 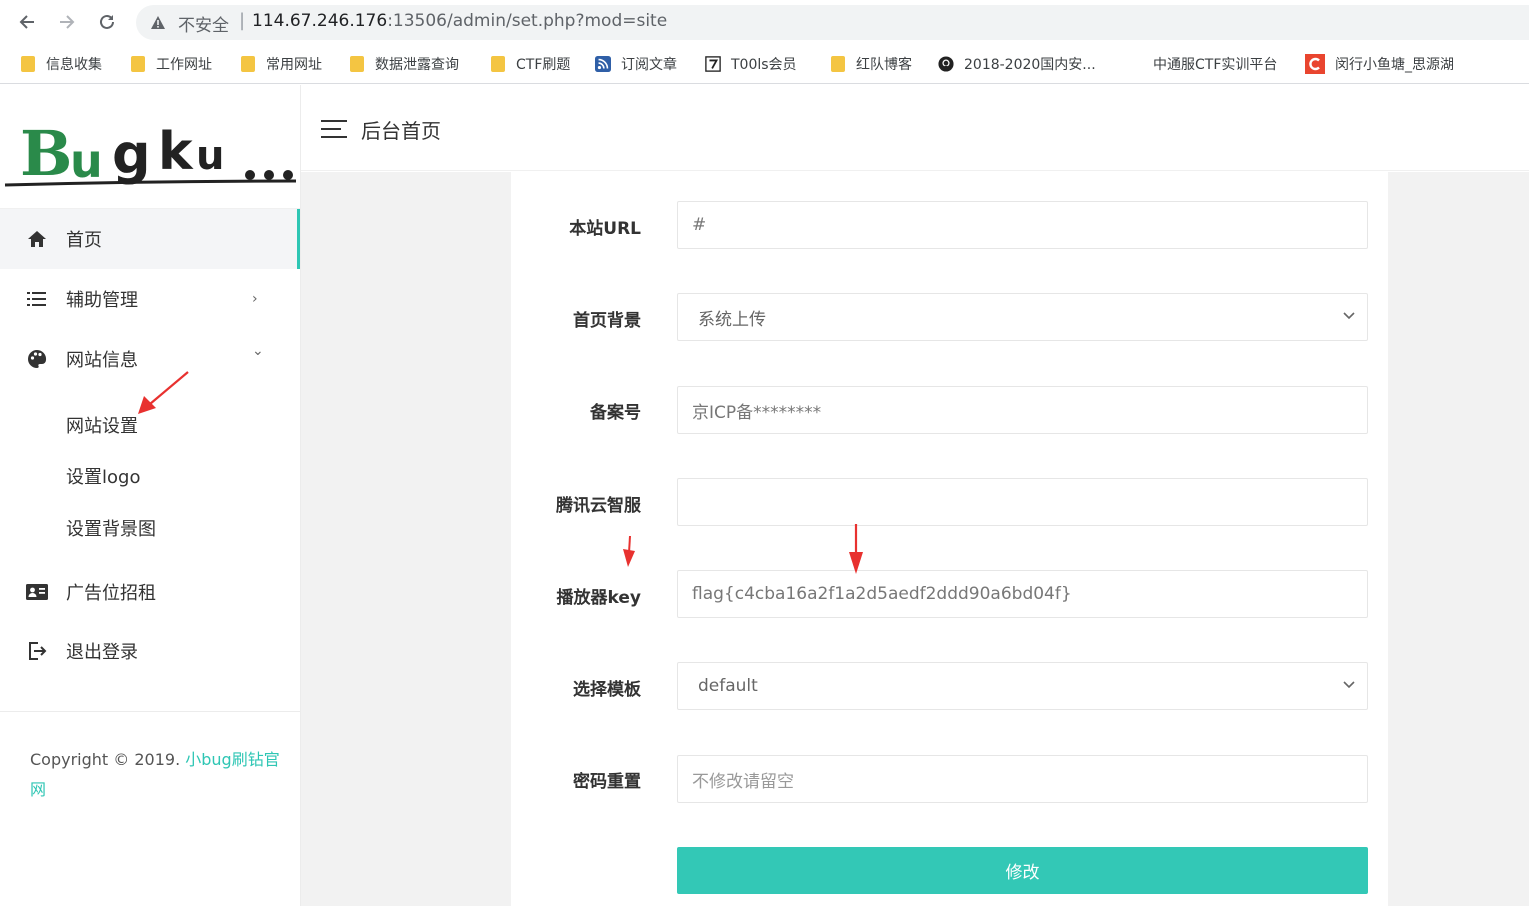 What do you see at coordinates (37, 359) in the screenshot?
I see `palette-icon` at bounding box center [37, 359].